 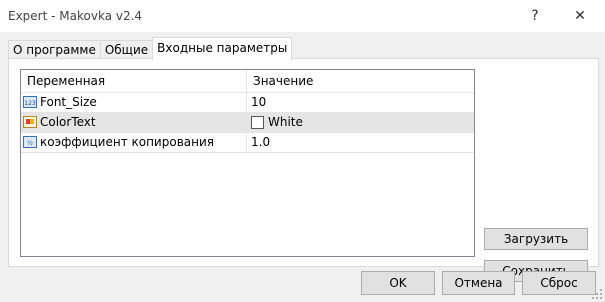 I want to click on color-swatch, so click(x=257, y=122).